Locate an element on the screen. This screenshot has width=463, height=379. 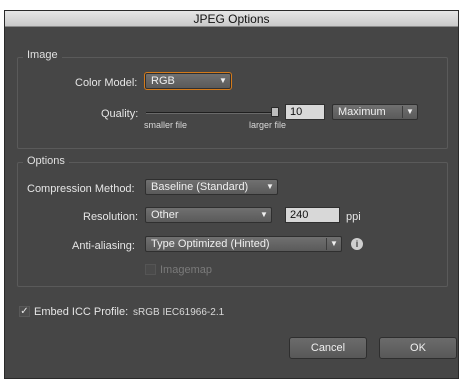
embed-icc-label: Embed ICC Profile: is located at coordinates (81, 312).